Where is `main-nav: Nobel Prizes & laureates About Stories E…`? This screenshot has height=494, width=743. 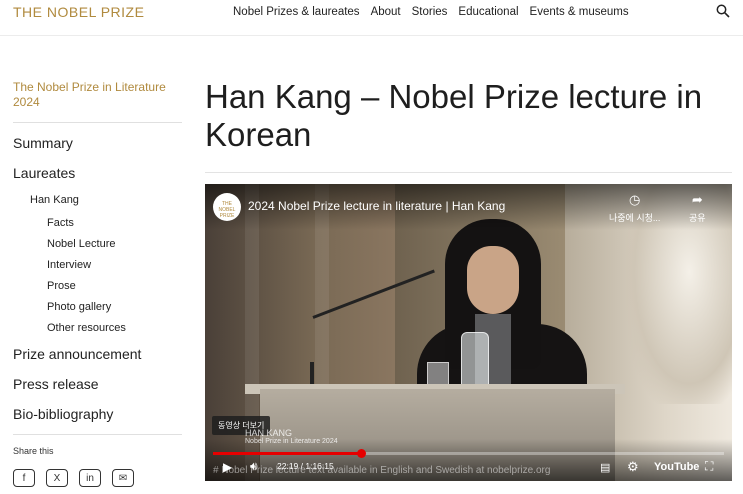
main-nav: Nobel Prizes & laureates About Stories E… is located at coordinates (436, 12).